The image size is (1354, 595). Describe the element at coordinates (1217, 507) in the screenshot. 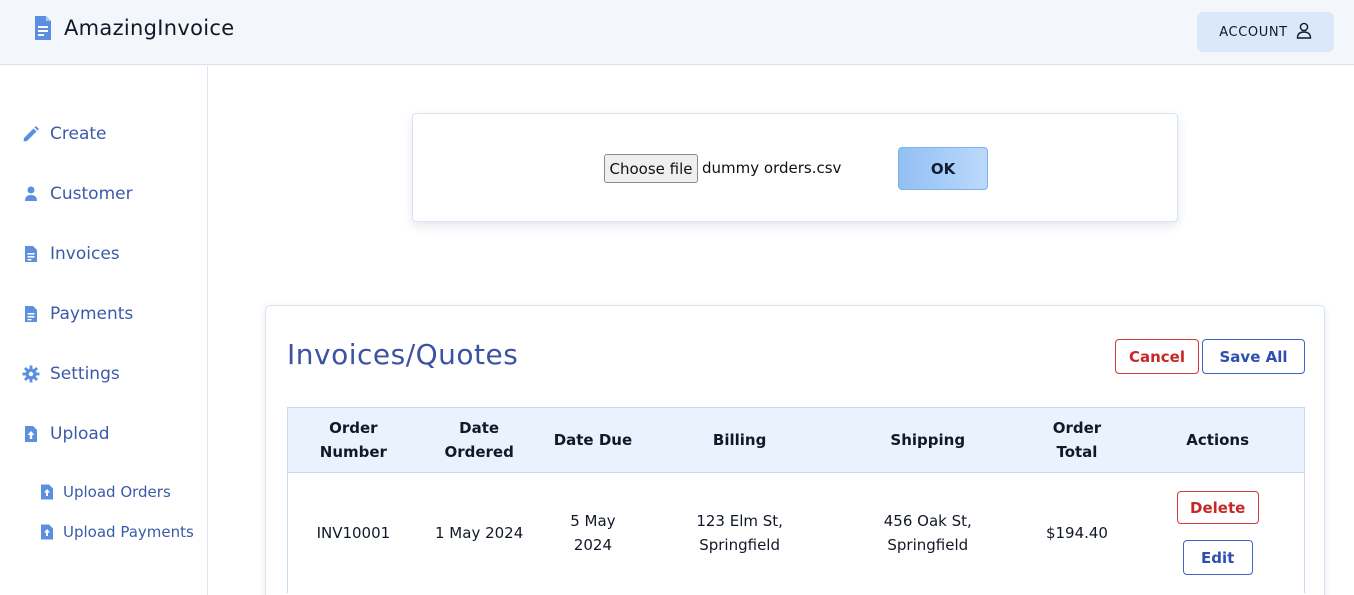

I see `delete-button: Delete` at that location.